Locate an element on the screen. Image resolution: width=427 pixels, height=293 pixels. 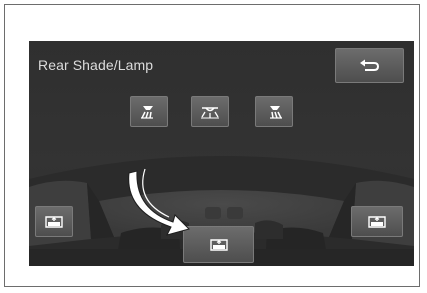
right-lamp-button is located at coordinates (274, 111).